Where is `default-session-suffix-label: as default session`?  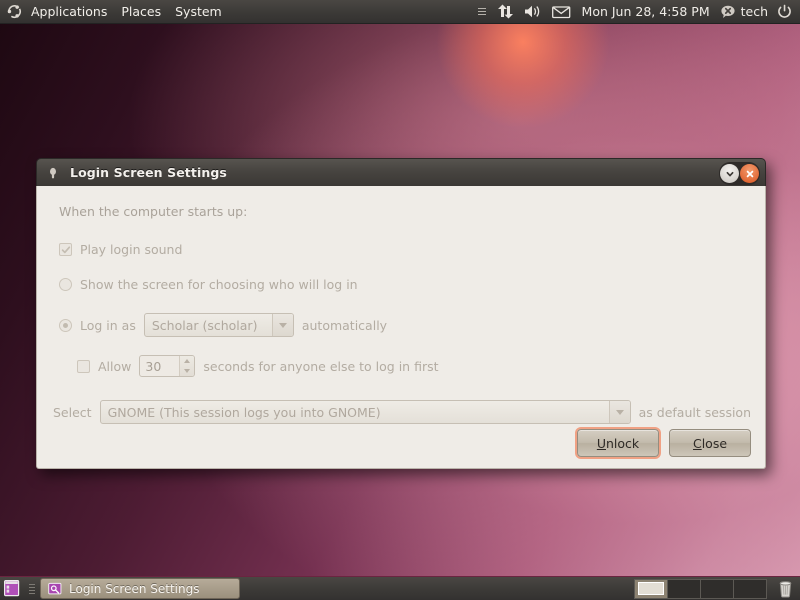
default-session-suffix-label: as default session is located at coordinates (694, 412).